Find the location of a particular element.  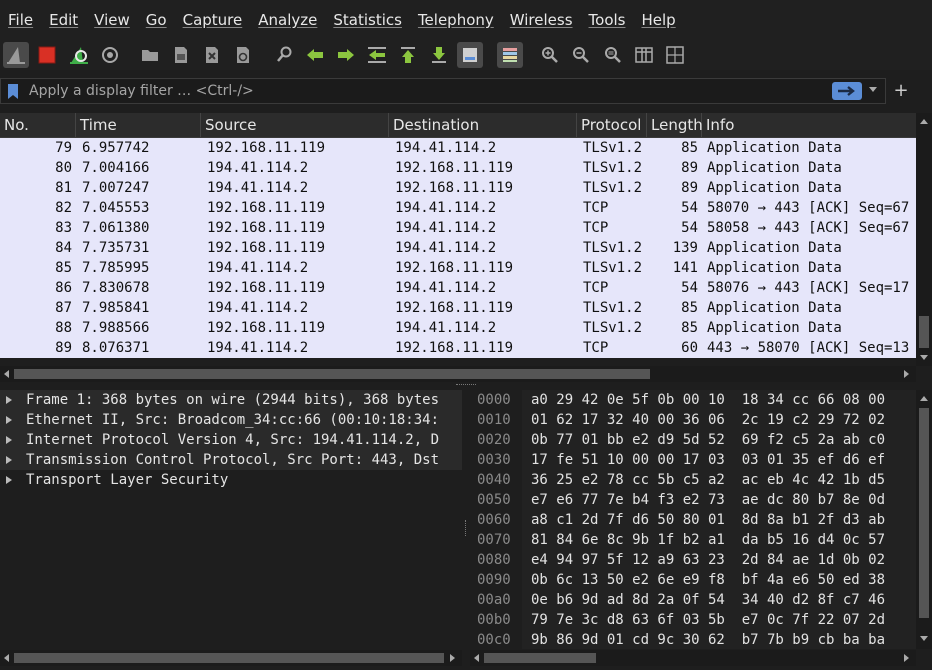

find-packet-button is located at coordinates (284, 55).